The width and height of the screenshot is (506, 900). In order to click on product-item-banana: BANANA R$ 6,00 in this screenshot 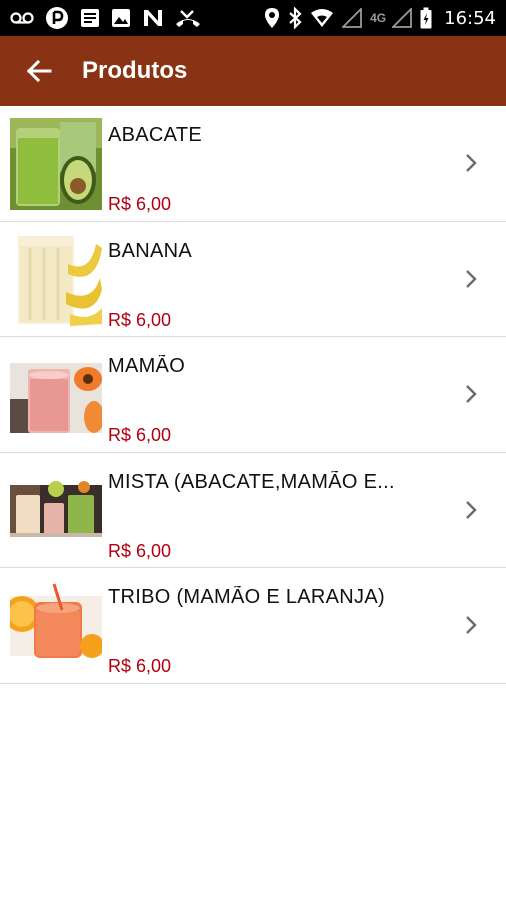, I will do `click(253, 279)`.